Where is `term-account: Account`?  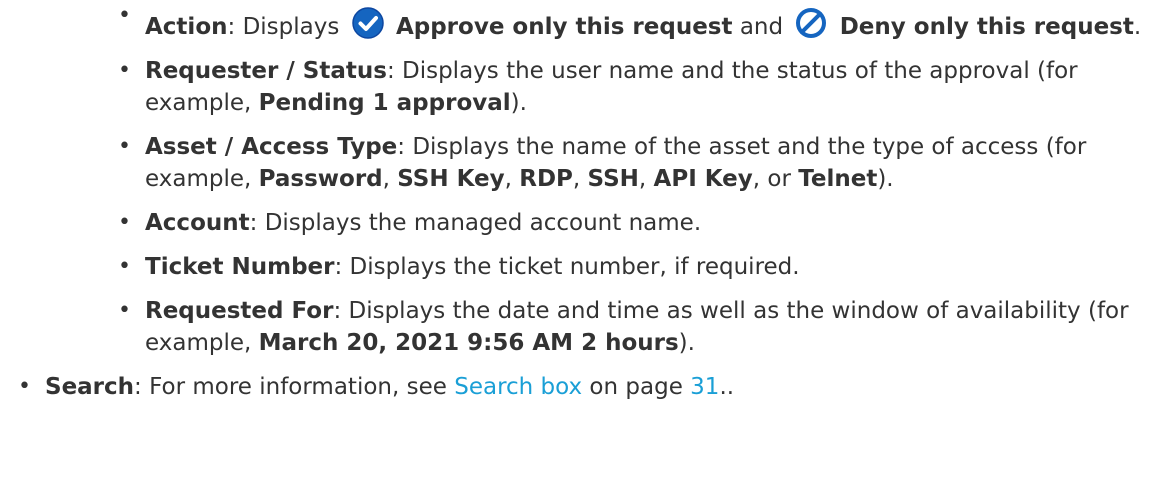
term-account: Account is located at coordinates (197, 223).